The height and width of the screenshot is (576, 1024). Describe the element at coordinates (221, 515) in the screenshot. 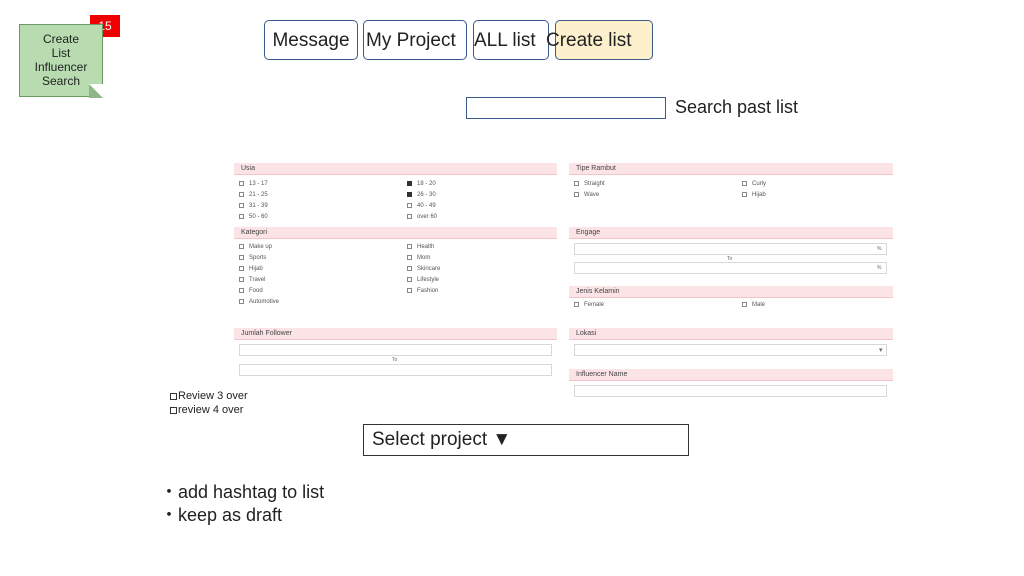

I see `keep-as-draft-bullet: ・keep as draft` at that location.